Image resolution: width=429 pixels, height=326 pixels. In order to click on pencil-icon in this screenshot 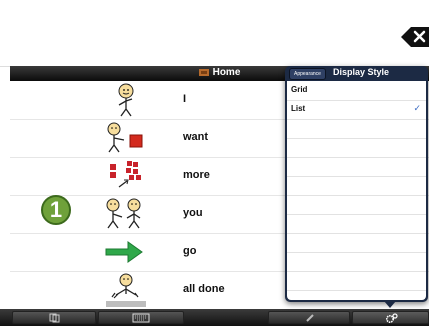, I will do `click(310, 318)`.